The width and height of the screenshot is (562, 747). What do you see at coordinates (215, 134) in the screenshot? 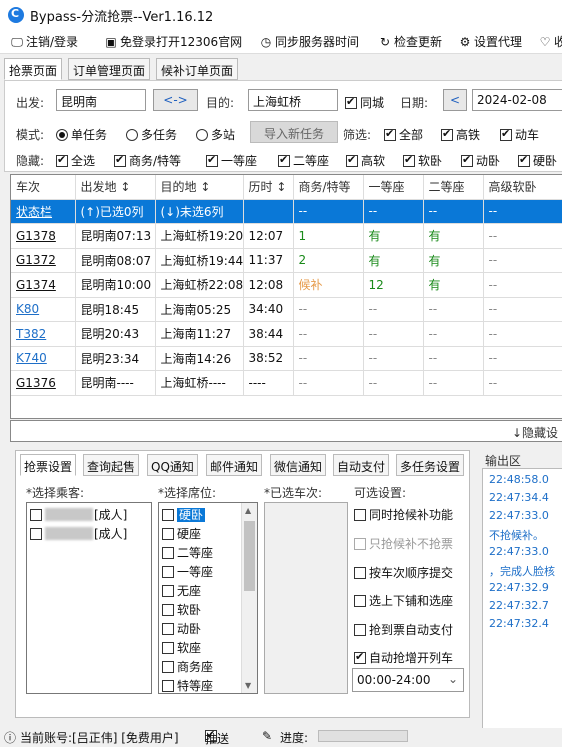
I see `mode-multi-station-radio: 多站` at bounding box center [215, 134].